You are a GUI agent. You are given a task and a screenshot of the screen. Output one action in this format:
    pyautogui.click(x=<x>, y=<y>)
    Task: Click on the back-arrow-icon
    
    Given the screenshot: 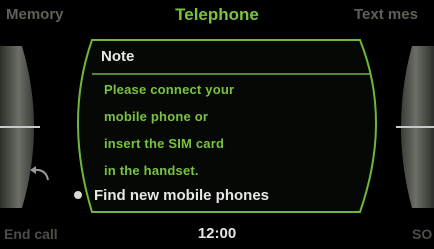 What is the action you would take?
    pyautogui.click(x=38, y=174)
    